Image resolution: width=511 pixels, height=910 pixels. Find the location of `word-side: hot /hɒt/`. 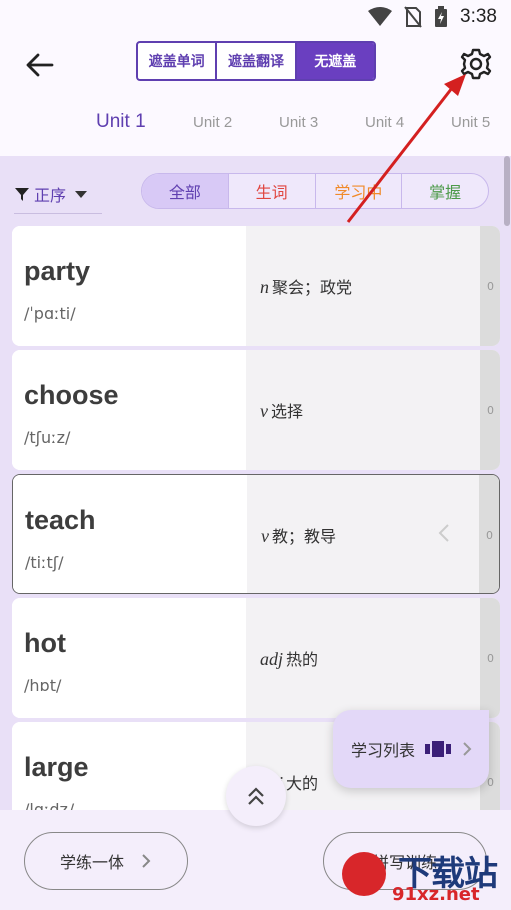

word-side: hot /hɒt/ is located at coordinates (129, 658).